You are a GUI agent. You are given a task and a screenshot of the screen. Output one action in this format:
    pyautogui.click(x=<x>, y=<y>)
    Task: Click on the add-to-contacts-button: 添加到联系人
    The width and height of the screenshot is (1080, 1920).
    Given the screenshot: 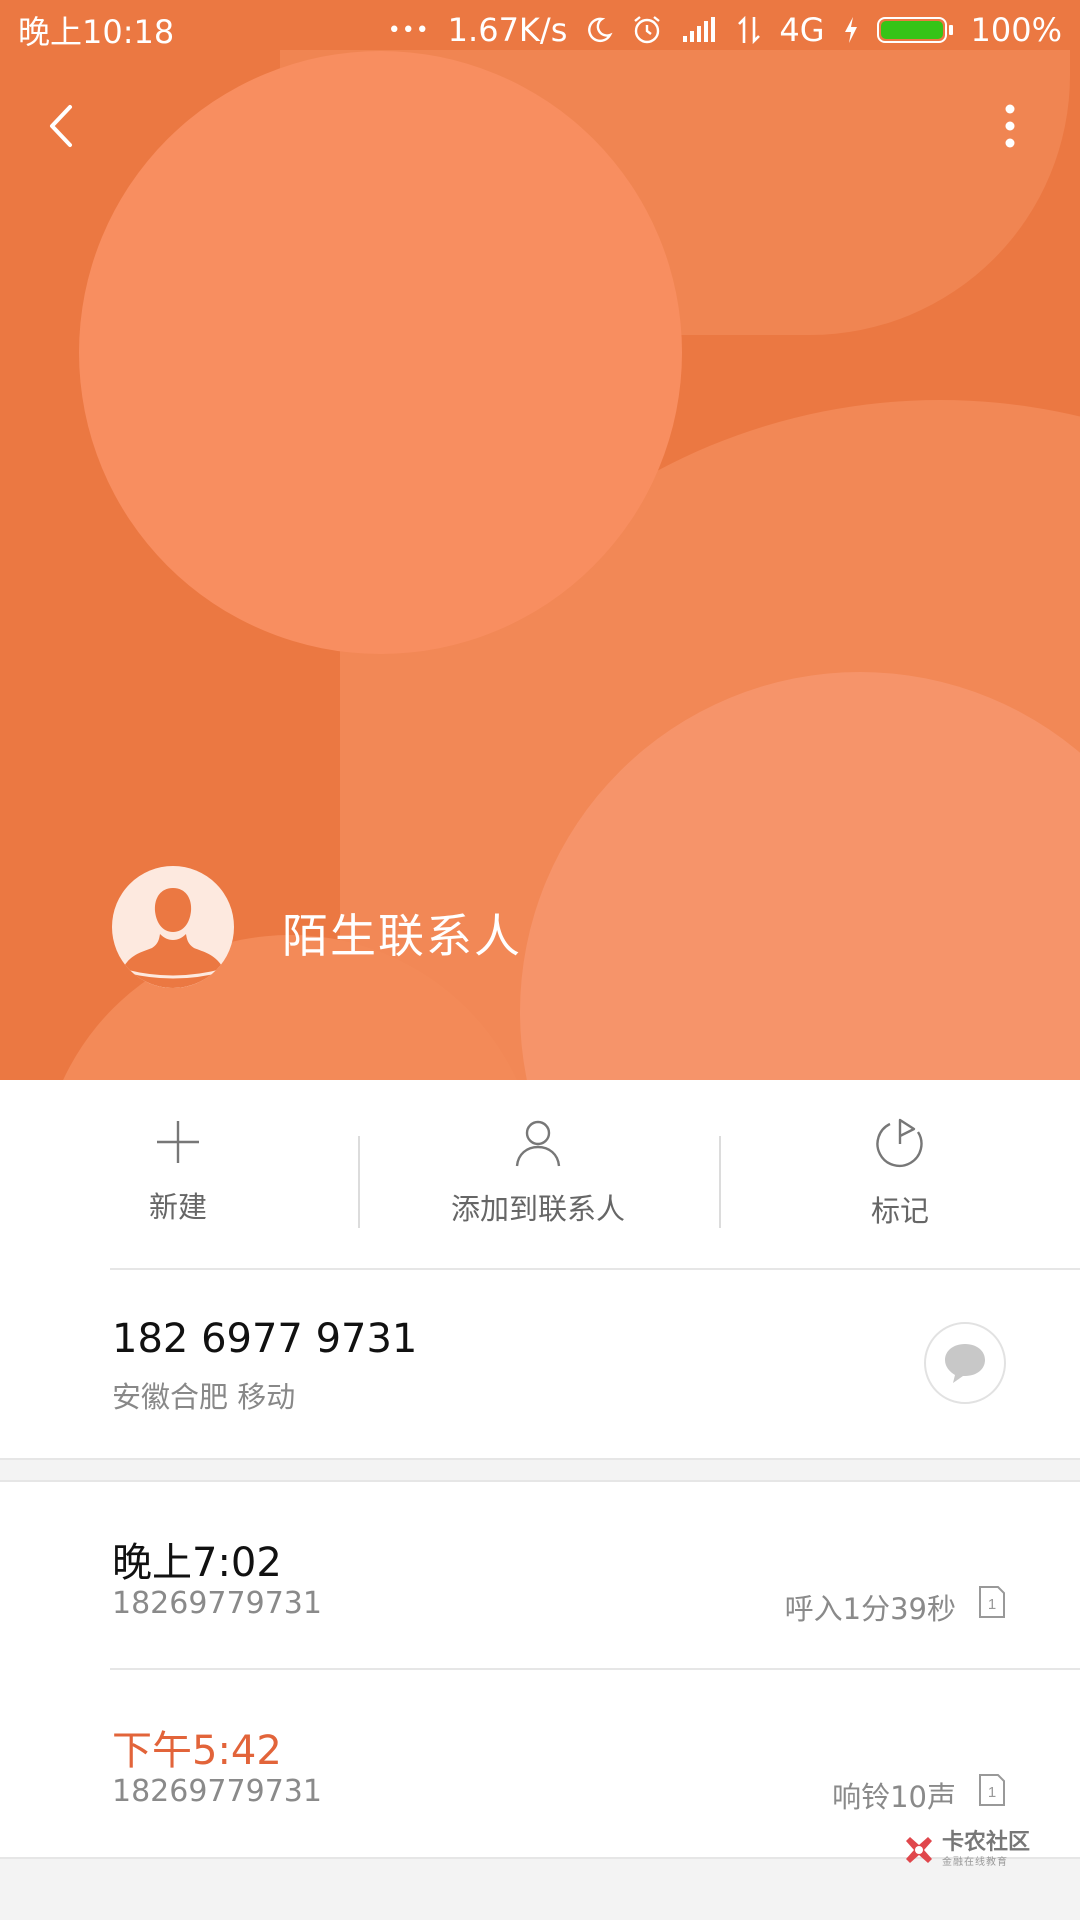 What is the action you would take?
    pyautogui.click(x=538, y=1178)
    